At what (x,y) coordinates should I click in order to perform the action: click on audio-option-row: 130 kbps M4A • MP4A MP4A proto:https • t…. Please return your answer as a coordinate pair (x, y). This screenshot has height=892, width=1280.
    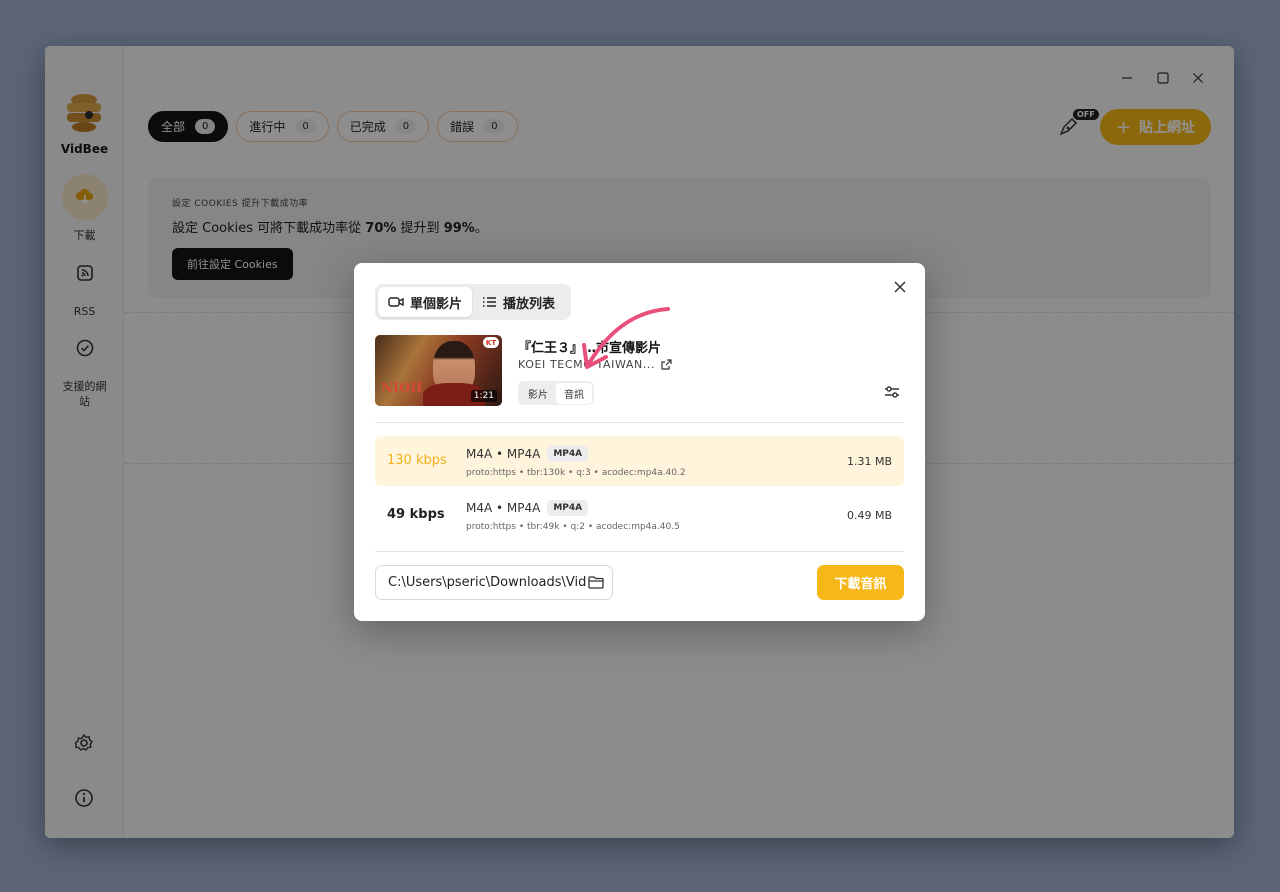
    Looking at the image, I should click on (639, 461).